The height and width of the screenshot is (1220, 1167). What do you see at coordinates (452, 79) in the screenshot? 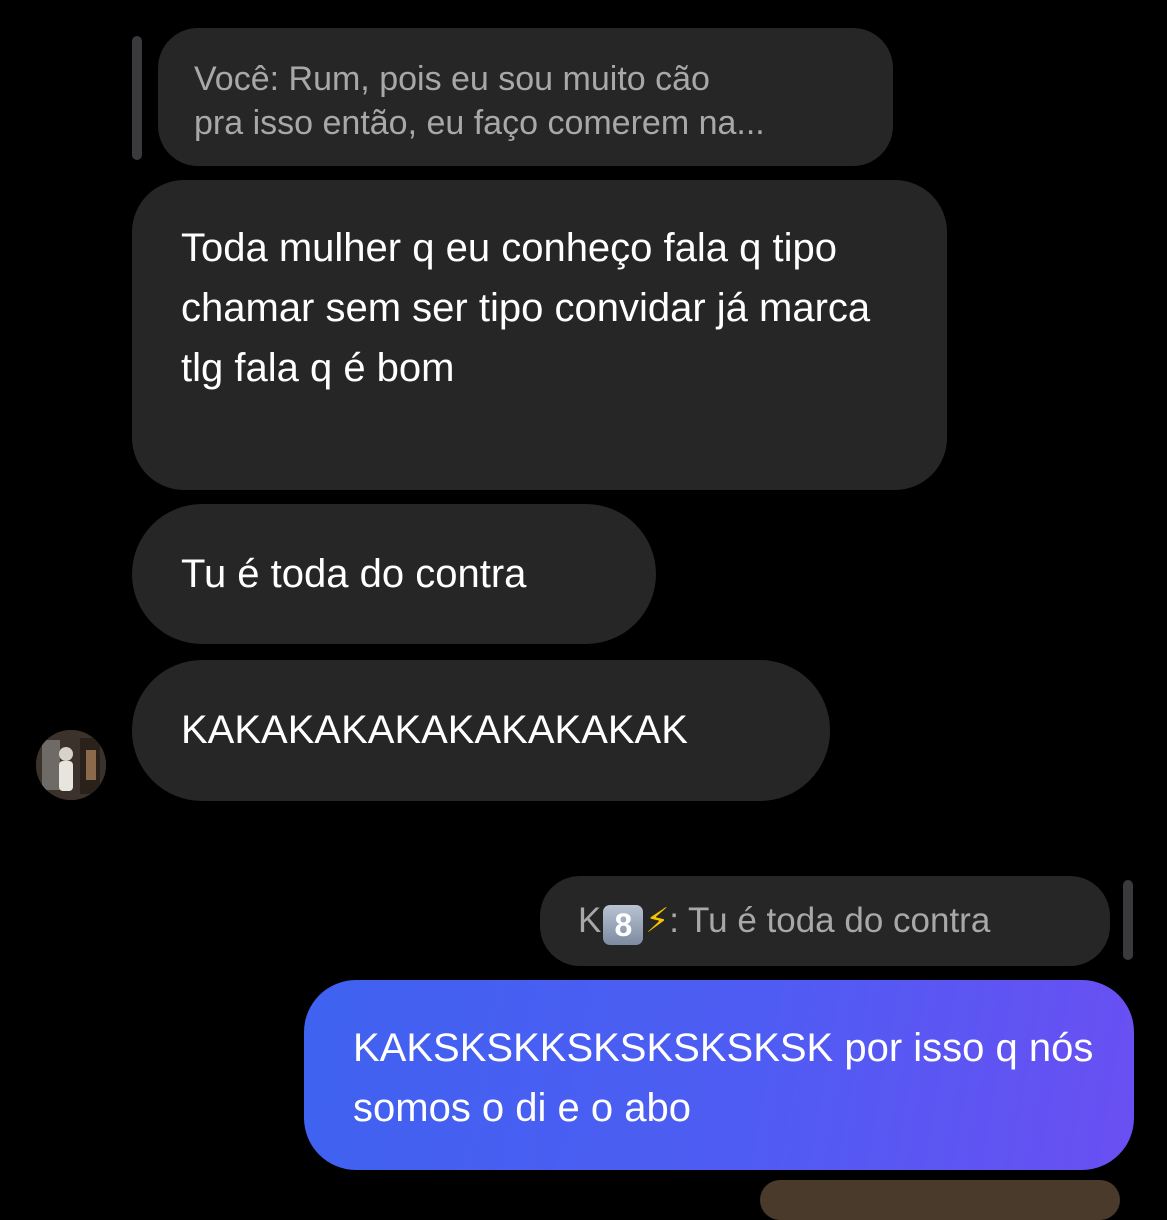
I see `quoted-reply-line-1: Você: Rum, pois eu sou muito cão` at bounding box center [452, 79].